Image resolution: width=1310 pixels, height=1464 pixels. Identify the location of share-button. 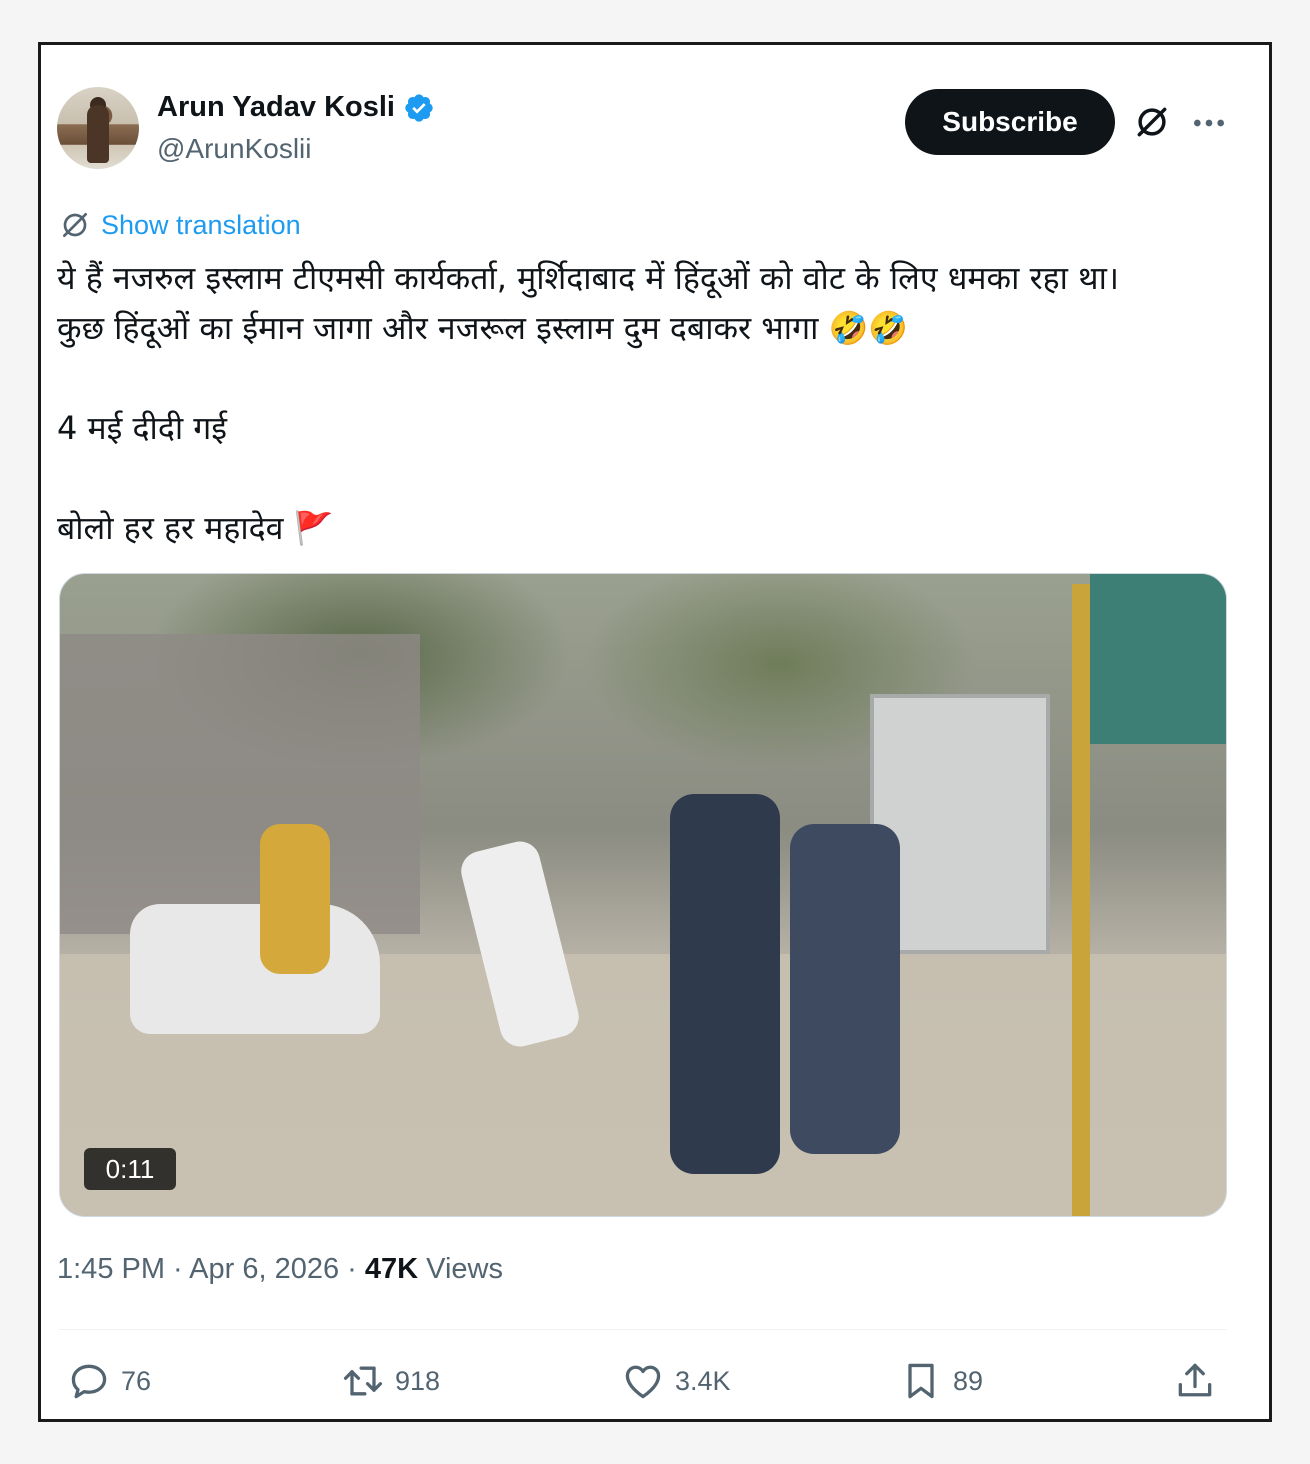
(1195, 1381).